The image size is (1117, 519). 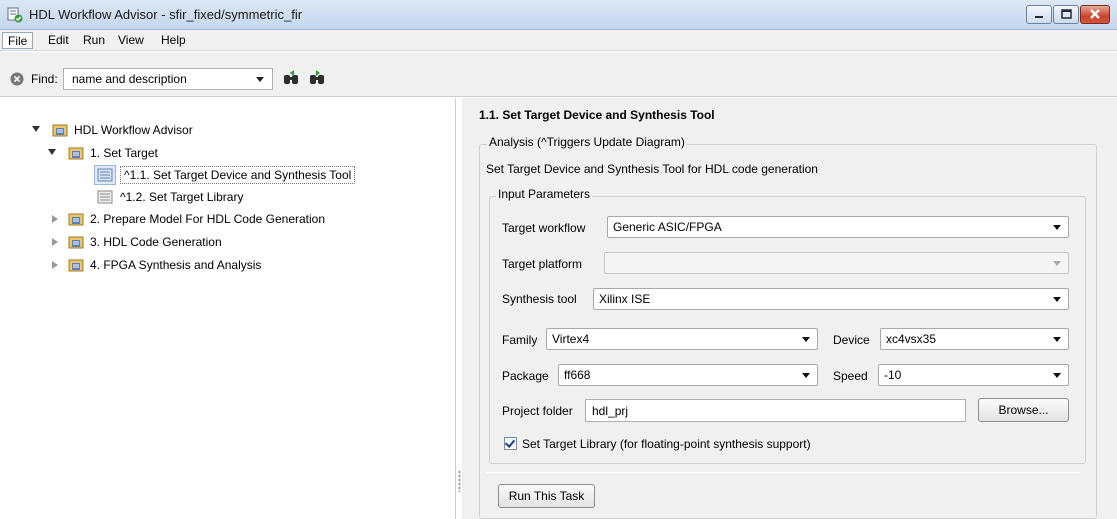 What do you see at coordinates (836, 263) in the screenshot?
I see `target-platform-select` at bounding box center [836, 263].